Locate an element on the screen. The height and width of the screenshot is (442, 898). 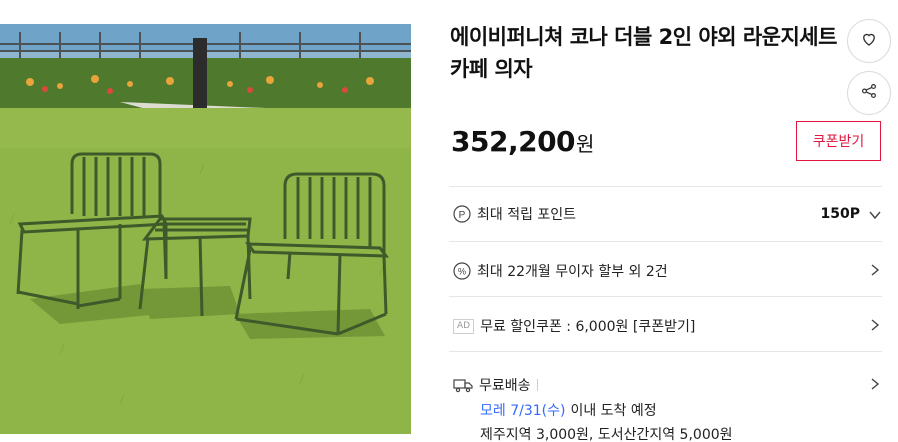
ad-badge: AD is located at coordinates (464, 326).